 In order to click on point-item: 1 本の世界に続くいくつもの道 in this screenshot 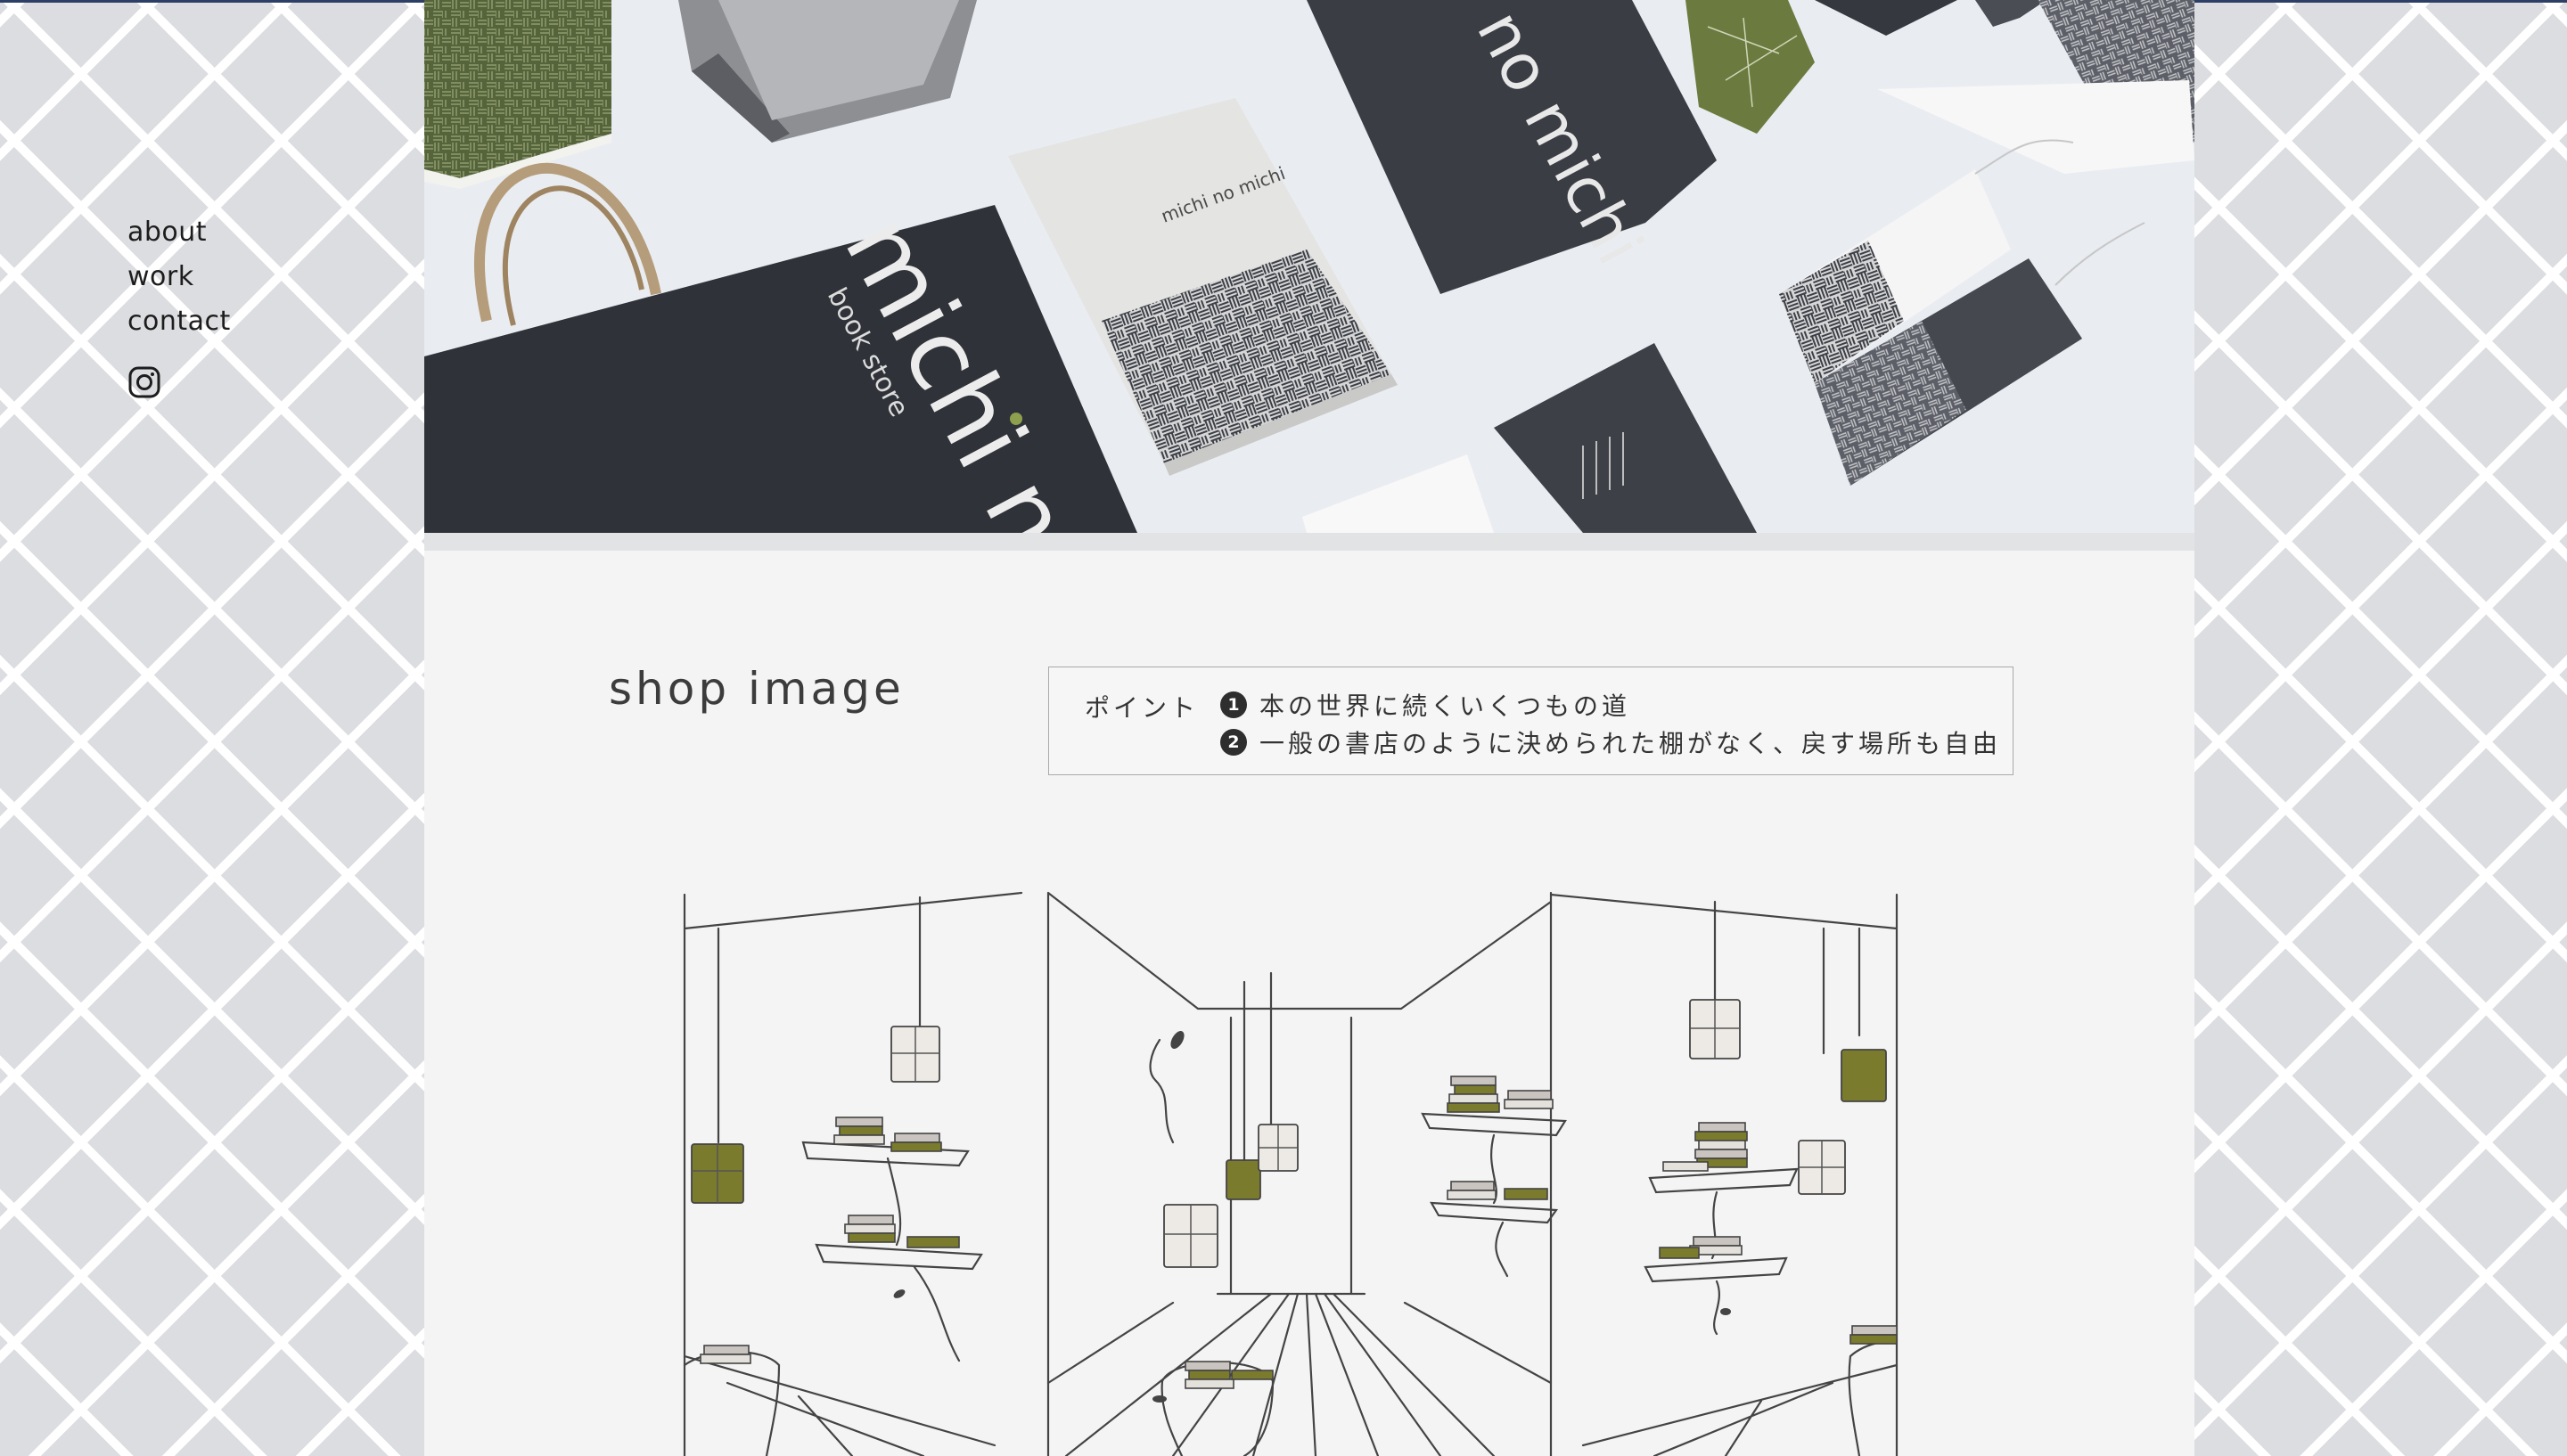, I will do `click(1425, 705)`.